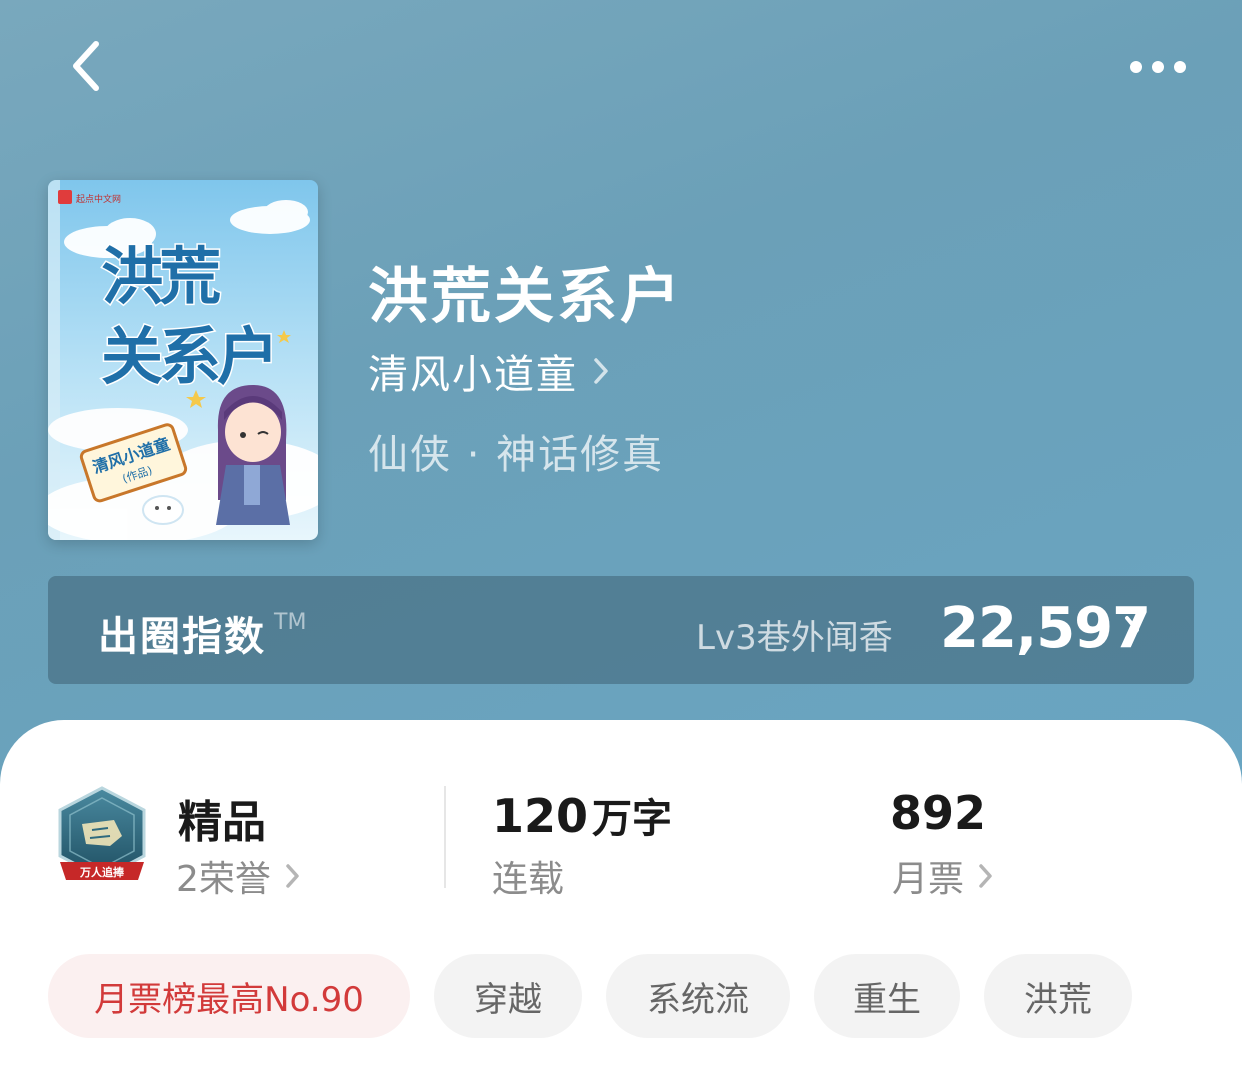 The width and height of the screenshot is (1242, 1074). Describe the element at coordinates (253, 455) in the screenshot. I see `cover-character` at that location.